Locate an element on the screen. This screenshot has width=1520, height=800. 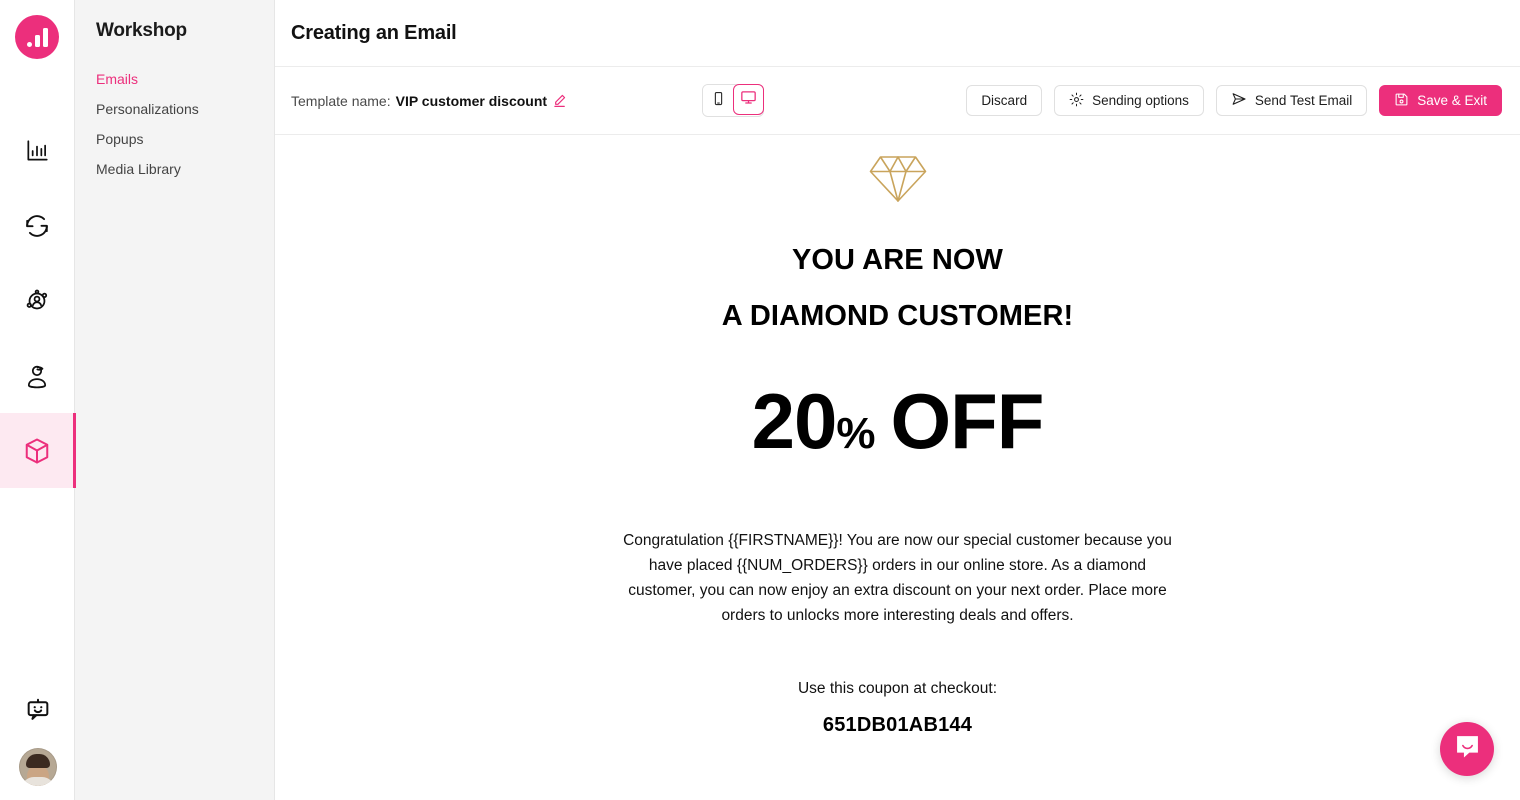
rail-item-chat-bot is located at coordinates (37, 710).